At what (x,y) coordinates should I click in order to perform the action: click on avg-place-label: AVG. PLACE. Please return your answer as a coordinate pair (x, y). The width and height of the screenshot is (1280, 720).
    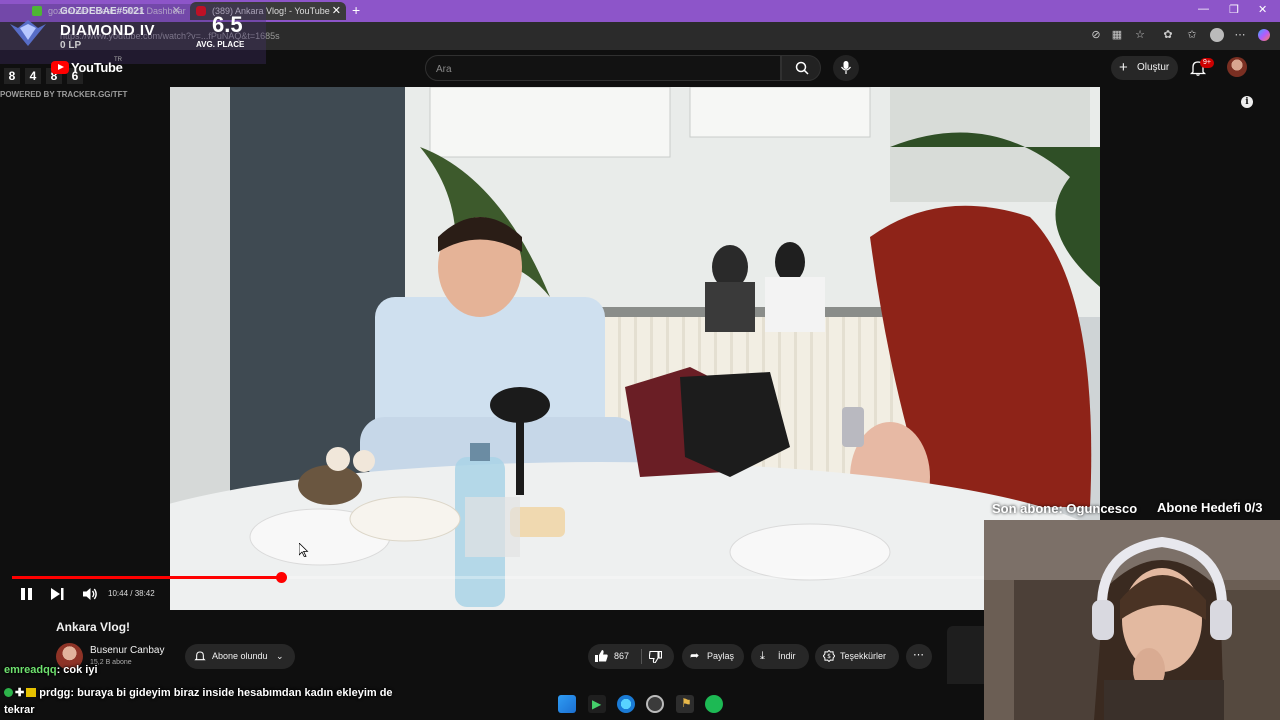
    Looking at the image, I should click on (220, 44).